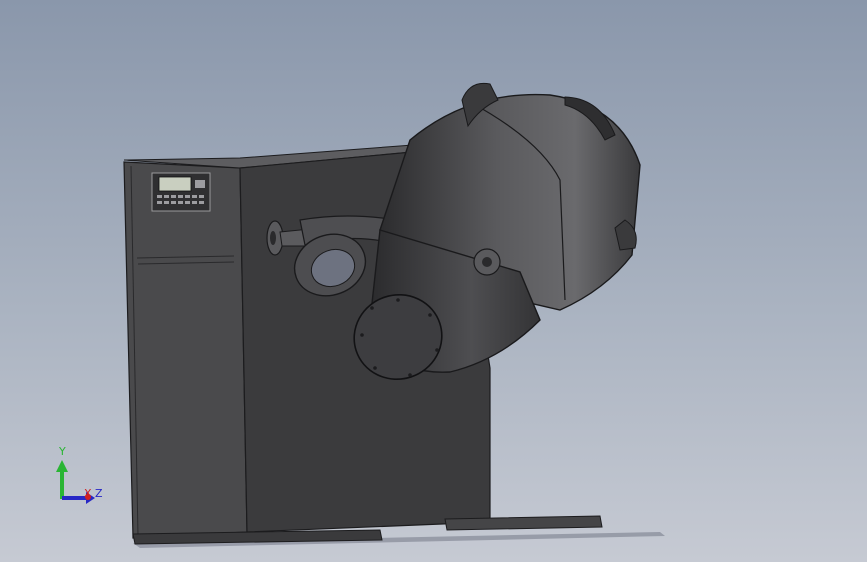 The image size is (867, 562). I want to click on triad-z-label: Z, so click(99, 493).